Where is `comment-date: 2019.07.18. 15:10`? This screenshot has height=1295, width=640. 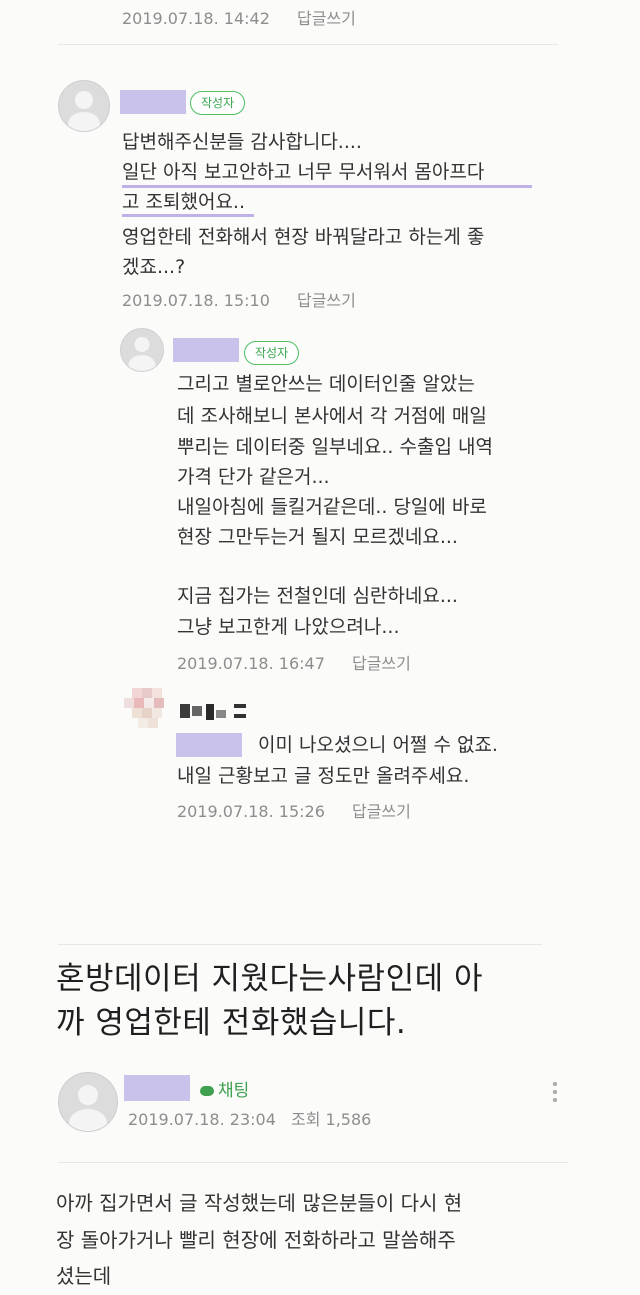
comment-date: 2019.07.18. 15:10 is located at coordinates (196, 300).